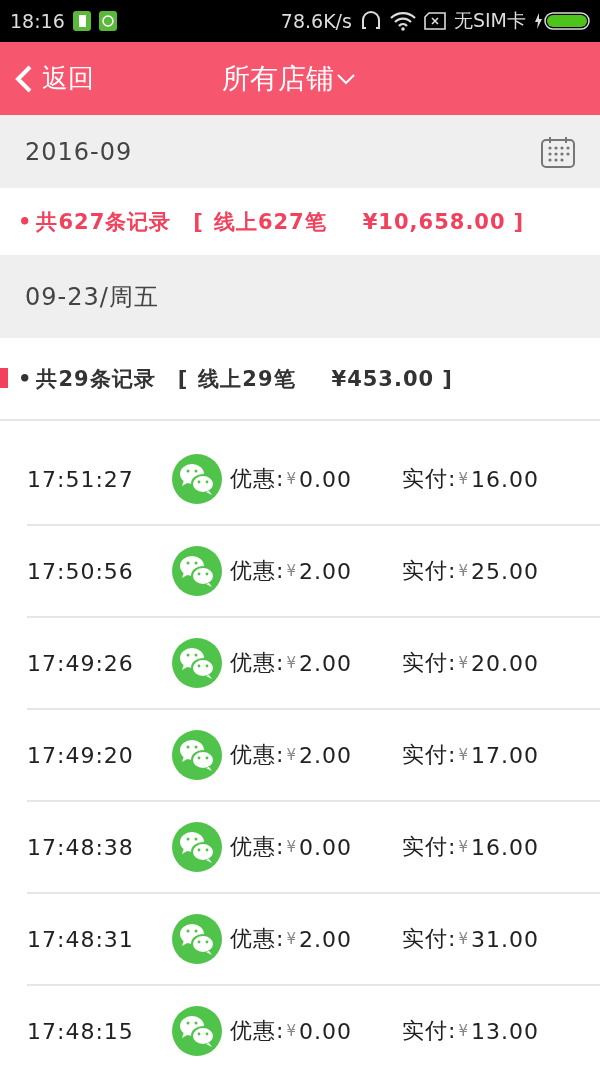 This screenshot has height=1067, width=600. Describe the element at coordinates (81, 755) in the screenshot. I see `transaction-time: 17:49:20` at that location.